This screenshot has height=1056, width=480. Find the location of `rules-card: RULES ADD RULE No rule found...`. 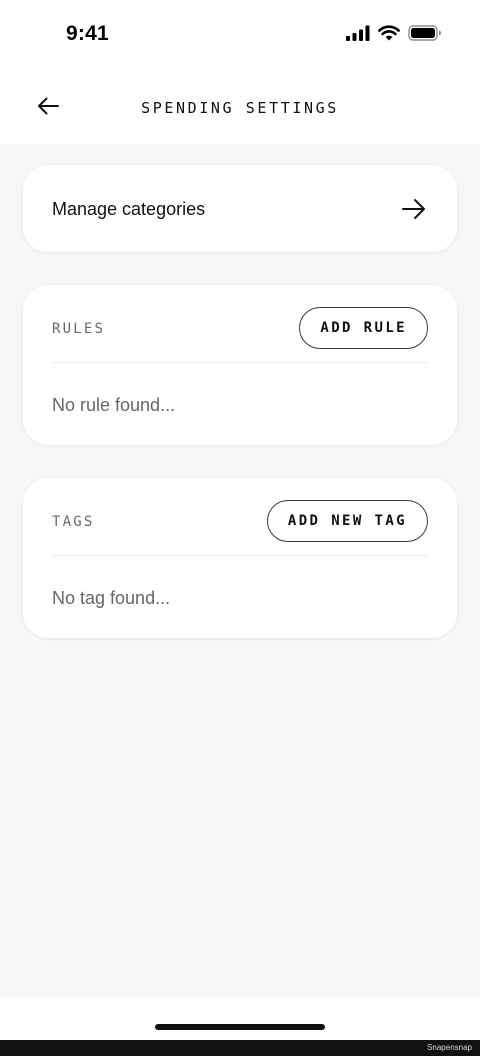

rules-card: RULES ADD RULE No rule found... is located at coordinates (240, 365).